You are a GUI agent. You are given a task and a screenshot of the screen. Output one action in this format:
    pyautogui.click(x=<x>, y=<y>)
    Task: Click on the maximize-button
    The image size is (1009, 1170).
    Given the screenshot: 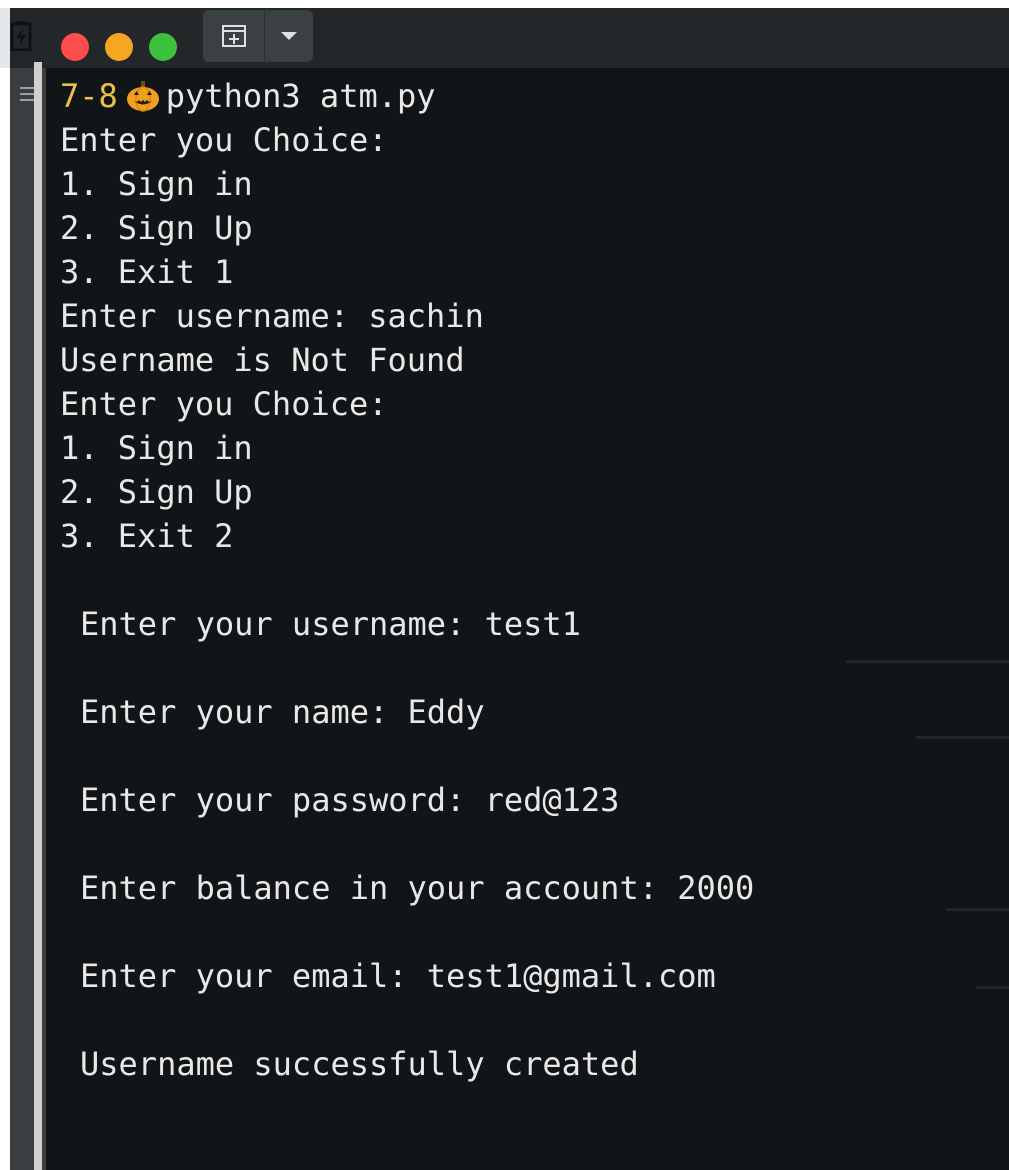 What is the action you would take?
    pyautogui.click(x=163, y=47)
    